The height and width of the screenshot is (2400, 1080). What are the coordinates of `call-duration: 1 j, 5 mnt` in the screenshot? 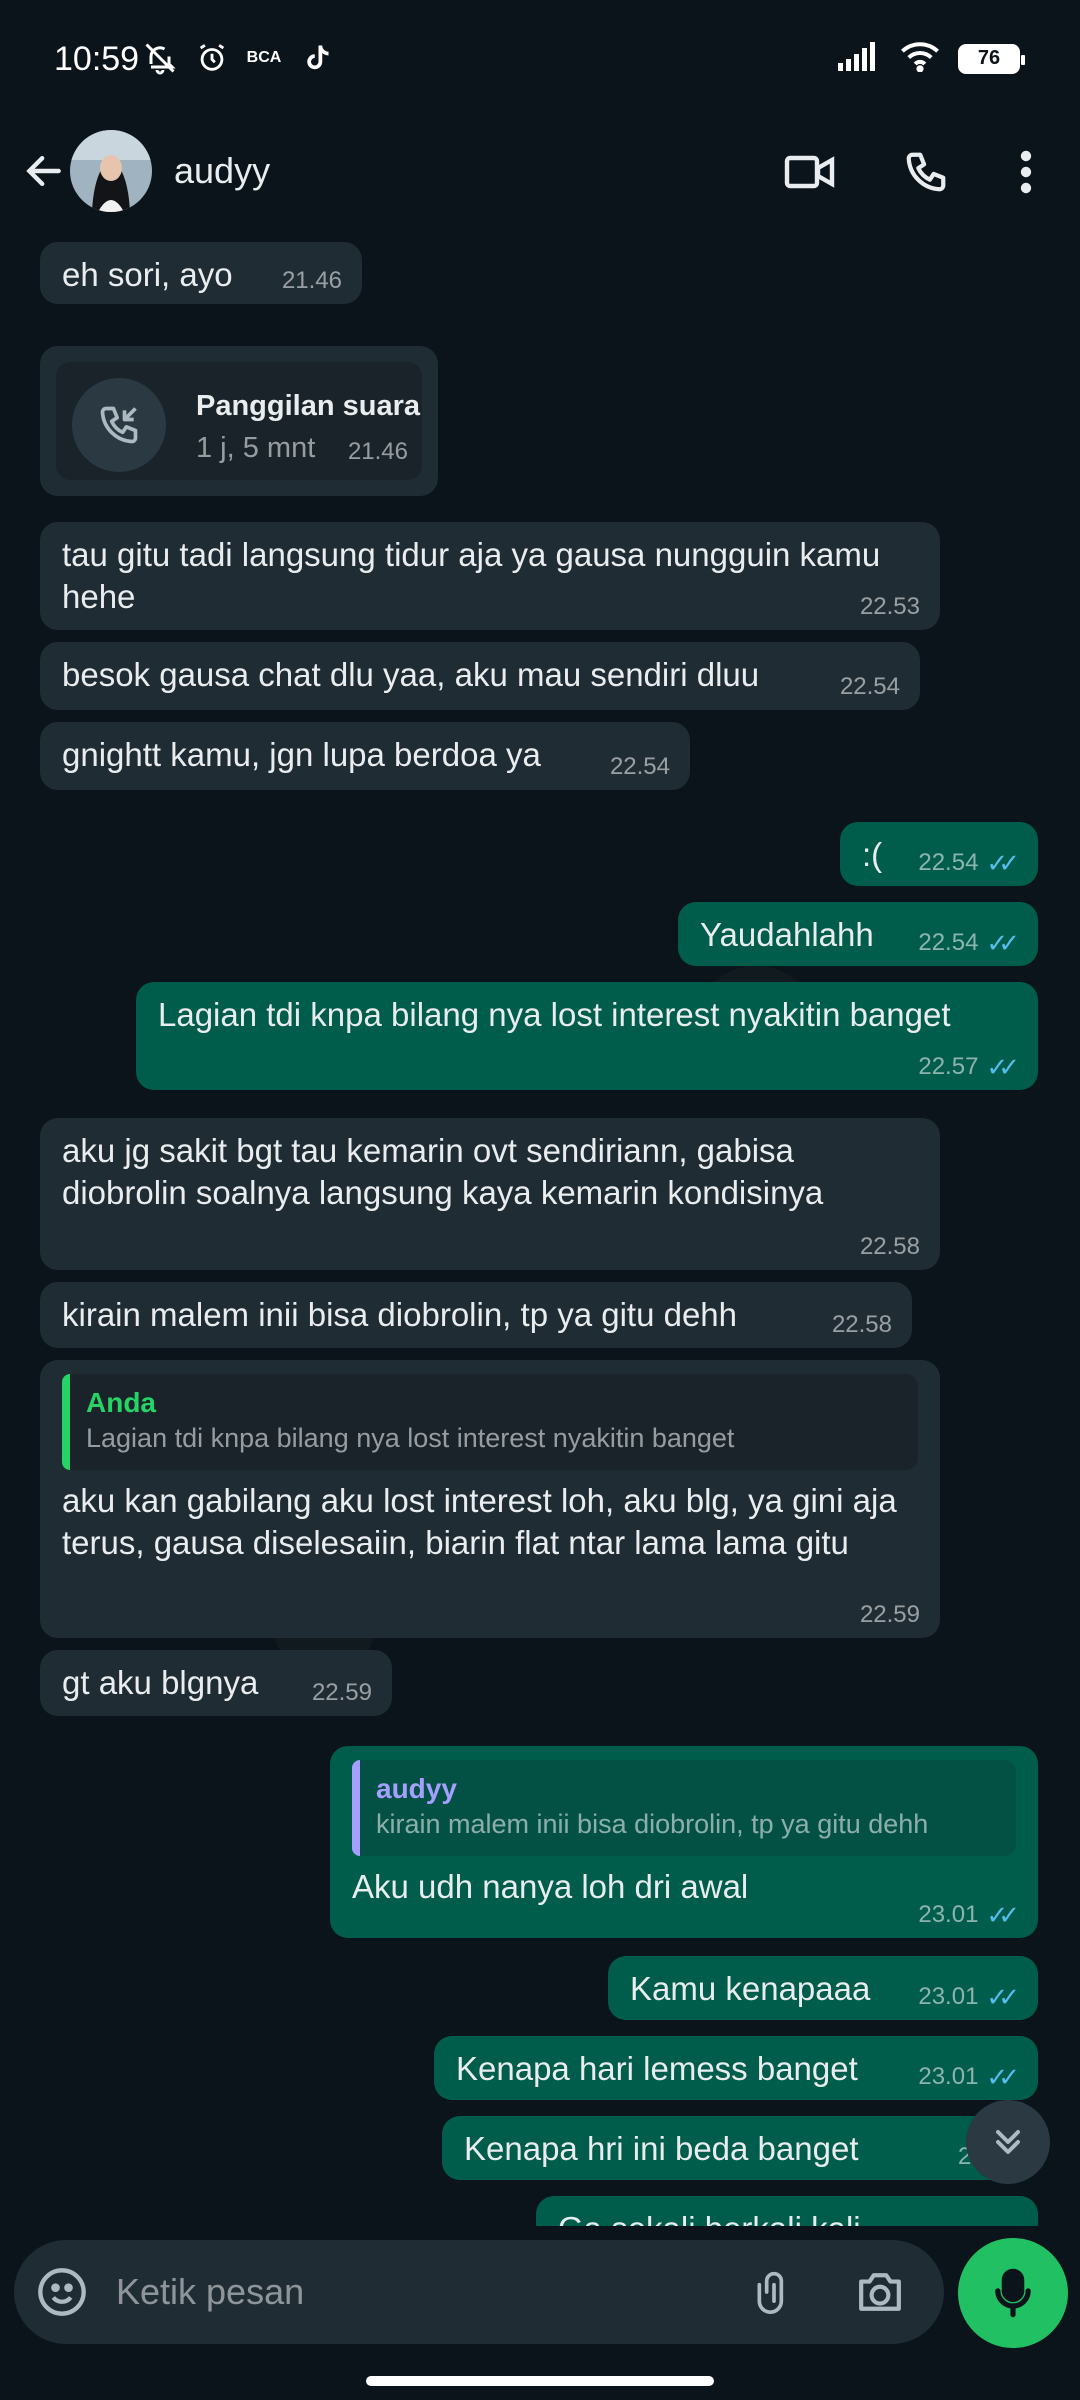 It's located at (256, 448).